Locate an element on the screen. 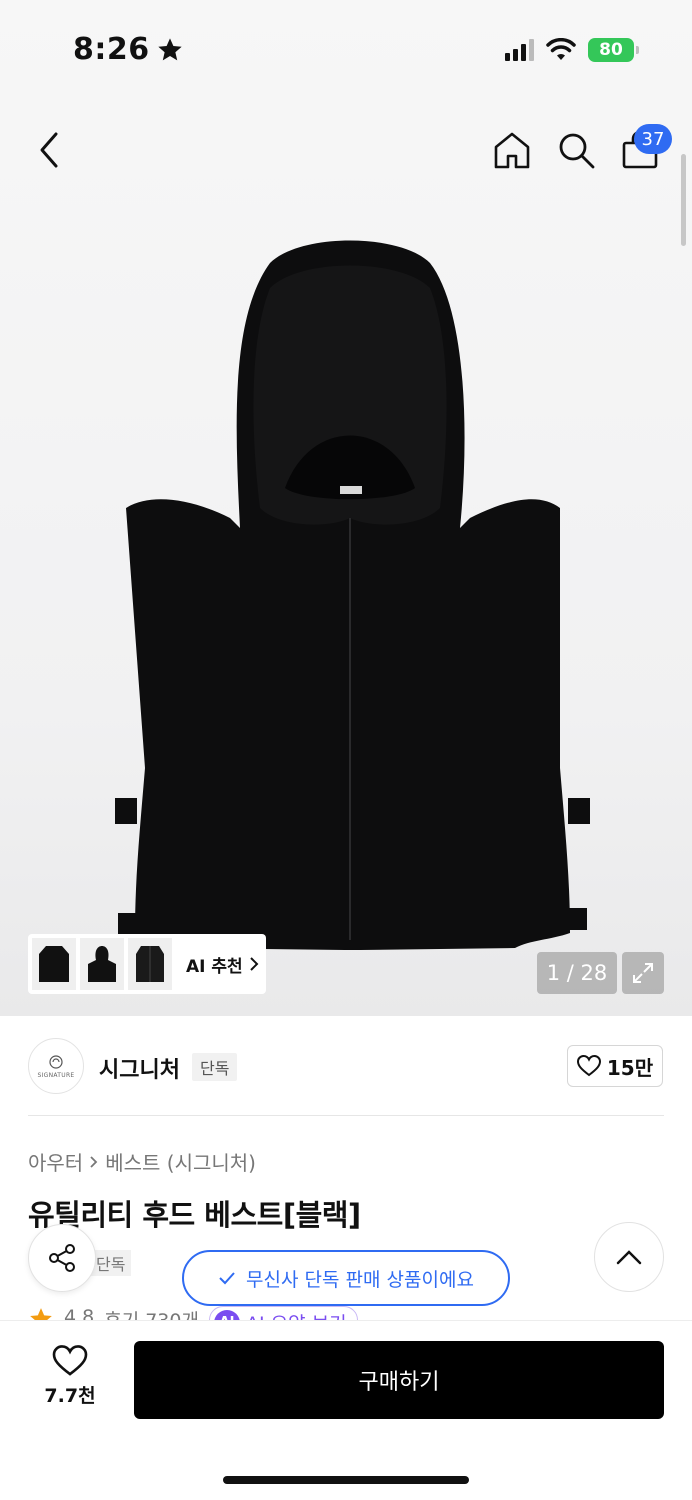 The width and height of the screenshot is (692, 1500). breadcrumb: 아우터 베스트 (시그니처) is located at coordinates (142, 1161).